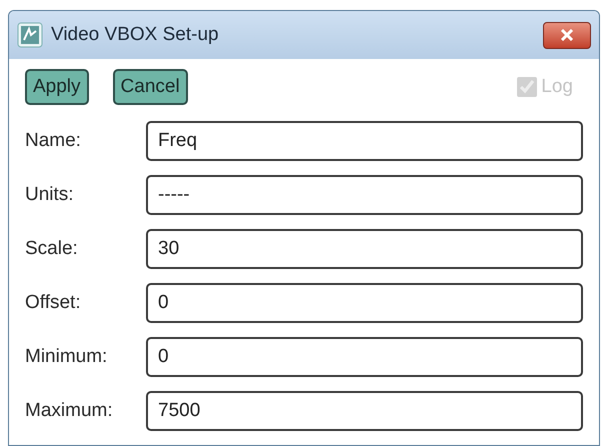  Describe the element at coordinates (57, 87) in the screenshot. I see `dialog-button: Apply` at that location.